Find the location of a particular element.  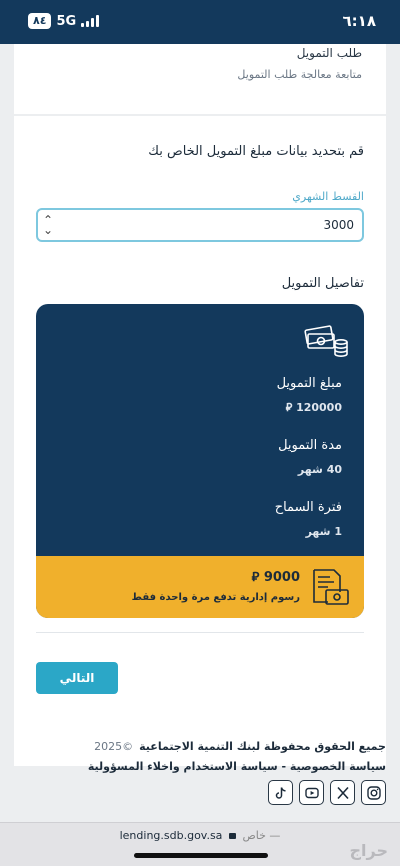

instagram-icon is located at coordinates (373, 792).